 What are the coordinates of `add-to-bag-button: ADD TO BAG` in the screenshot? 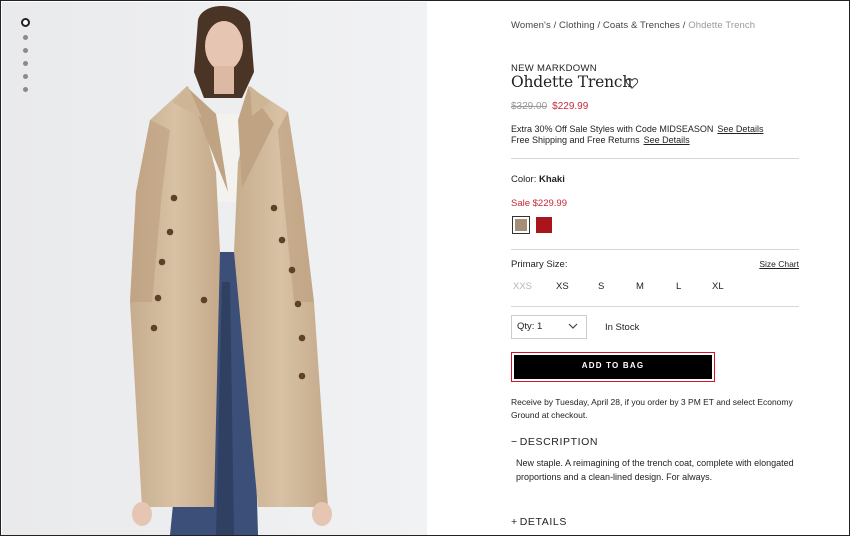 It's located at (613, 367).